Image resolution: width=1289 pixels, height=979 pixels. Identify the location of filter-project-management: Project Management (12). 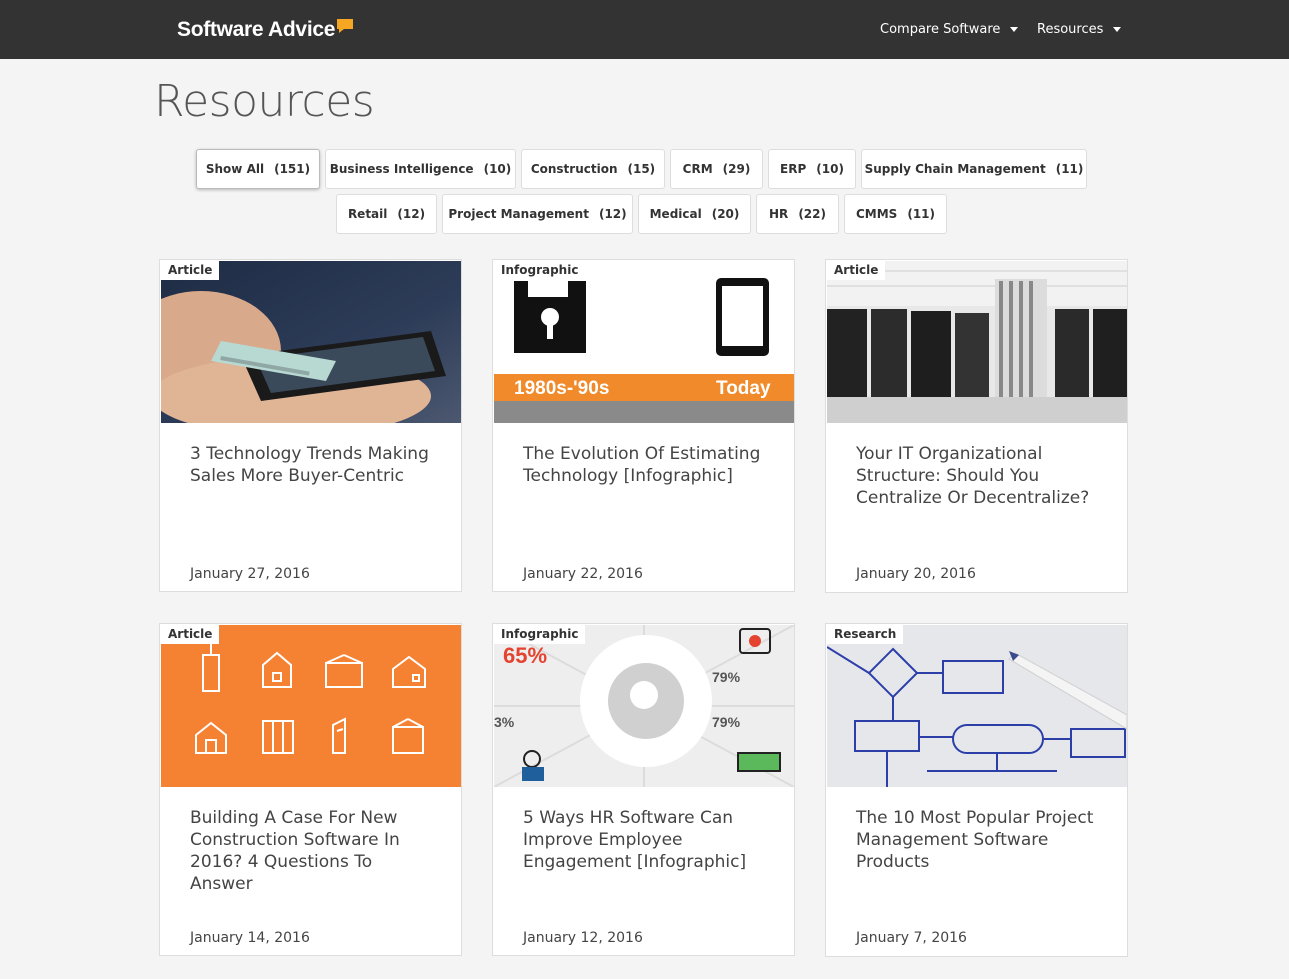
(537, 214).